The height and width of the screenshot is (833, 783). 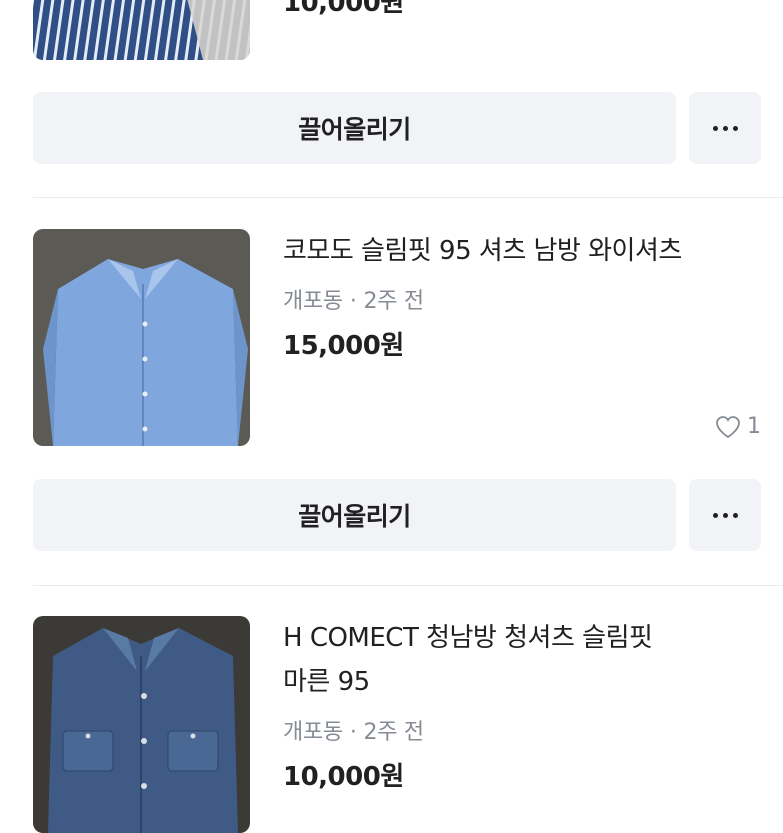 I want to click on item-thumbnail-striped-shirt, so click(x=141, y=30).